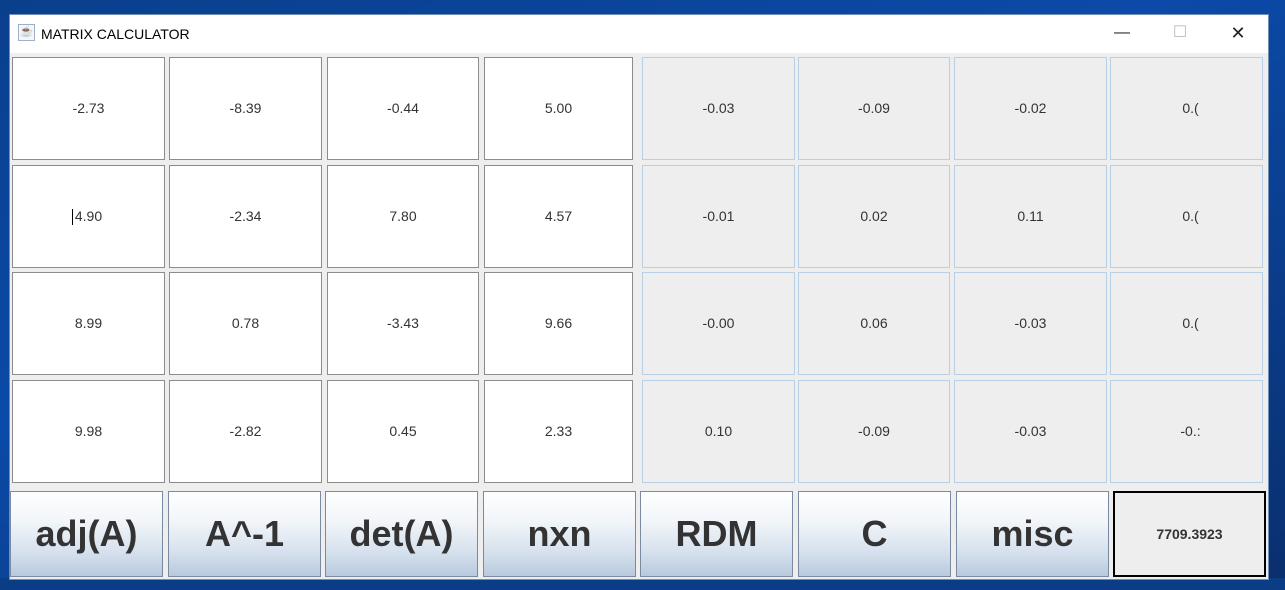  I want to click on result-cell-r1c4: 0.(, so click(1186, 108).